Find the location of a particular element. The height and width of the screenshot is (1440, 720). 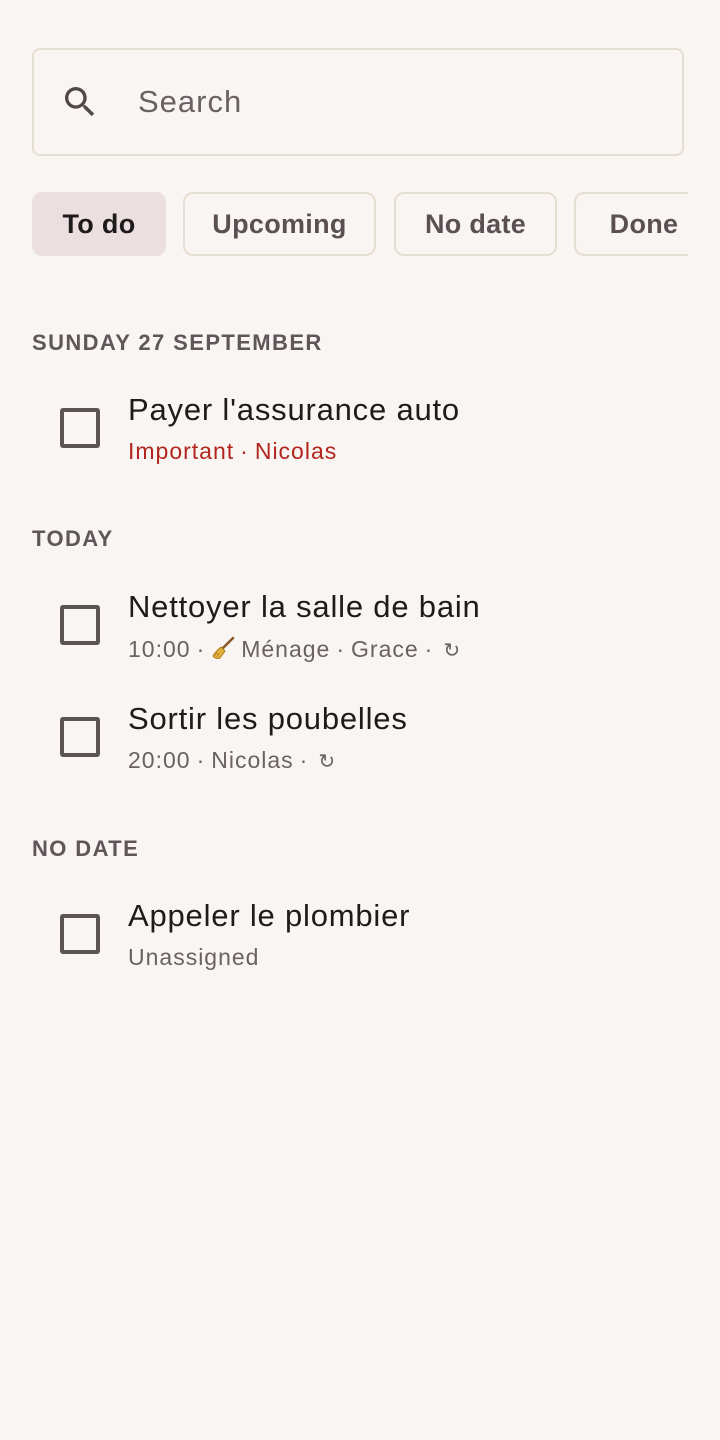

search-bar is located at coordinates (358, 102).